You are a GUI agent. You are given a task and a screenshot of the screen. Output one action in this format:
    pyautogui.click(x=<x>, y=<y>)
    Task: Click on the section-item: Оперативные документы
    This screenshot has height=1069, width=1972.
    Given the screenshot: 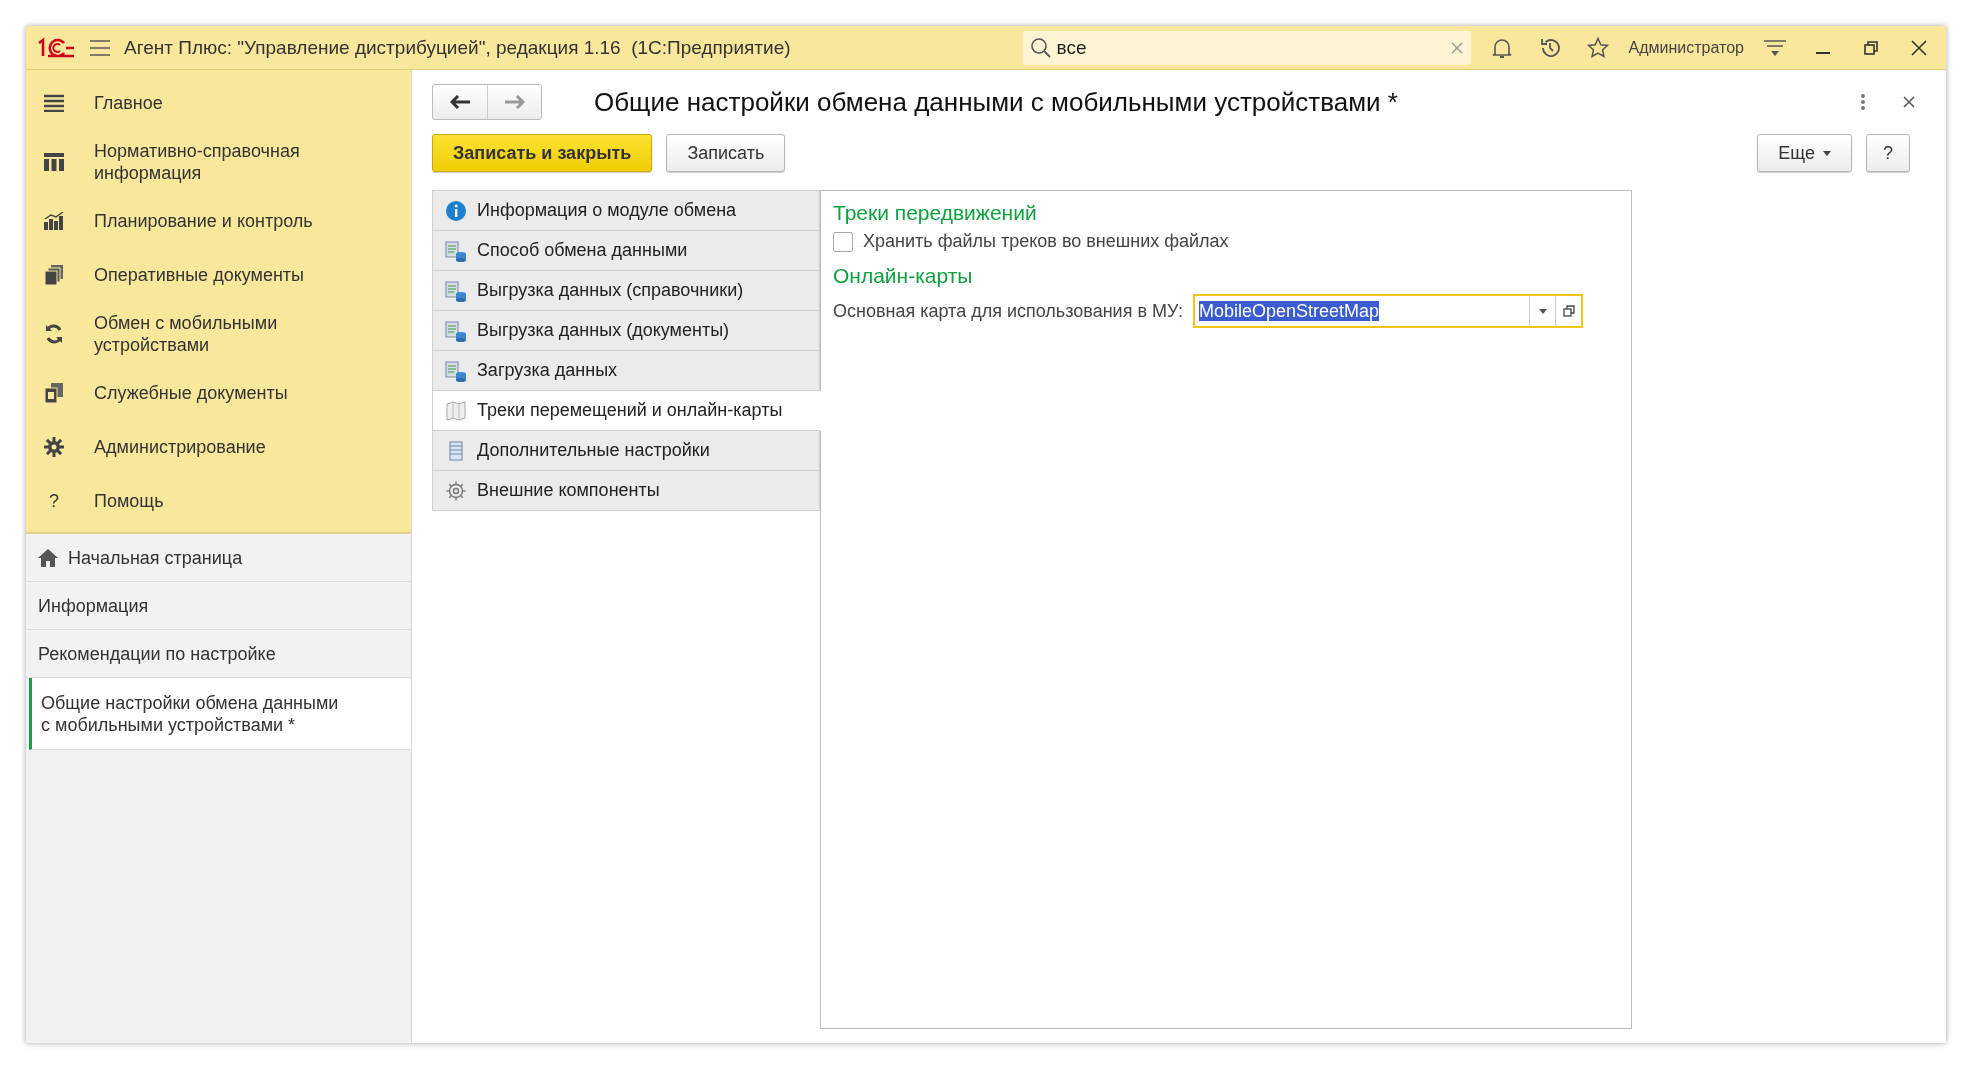 What is the action you would take?
    pyautogui.click(x=218, y=275)
    